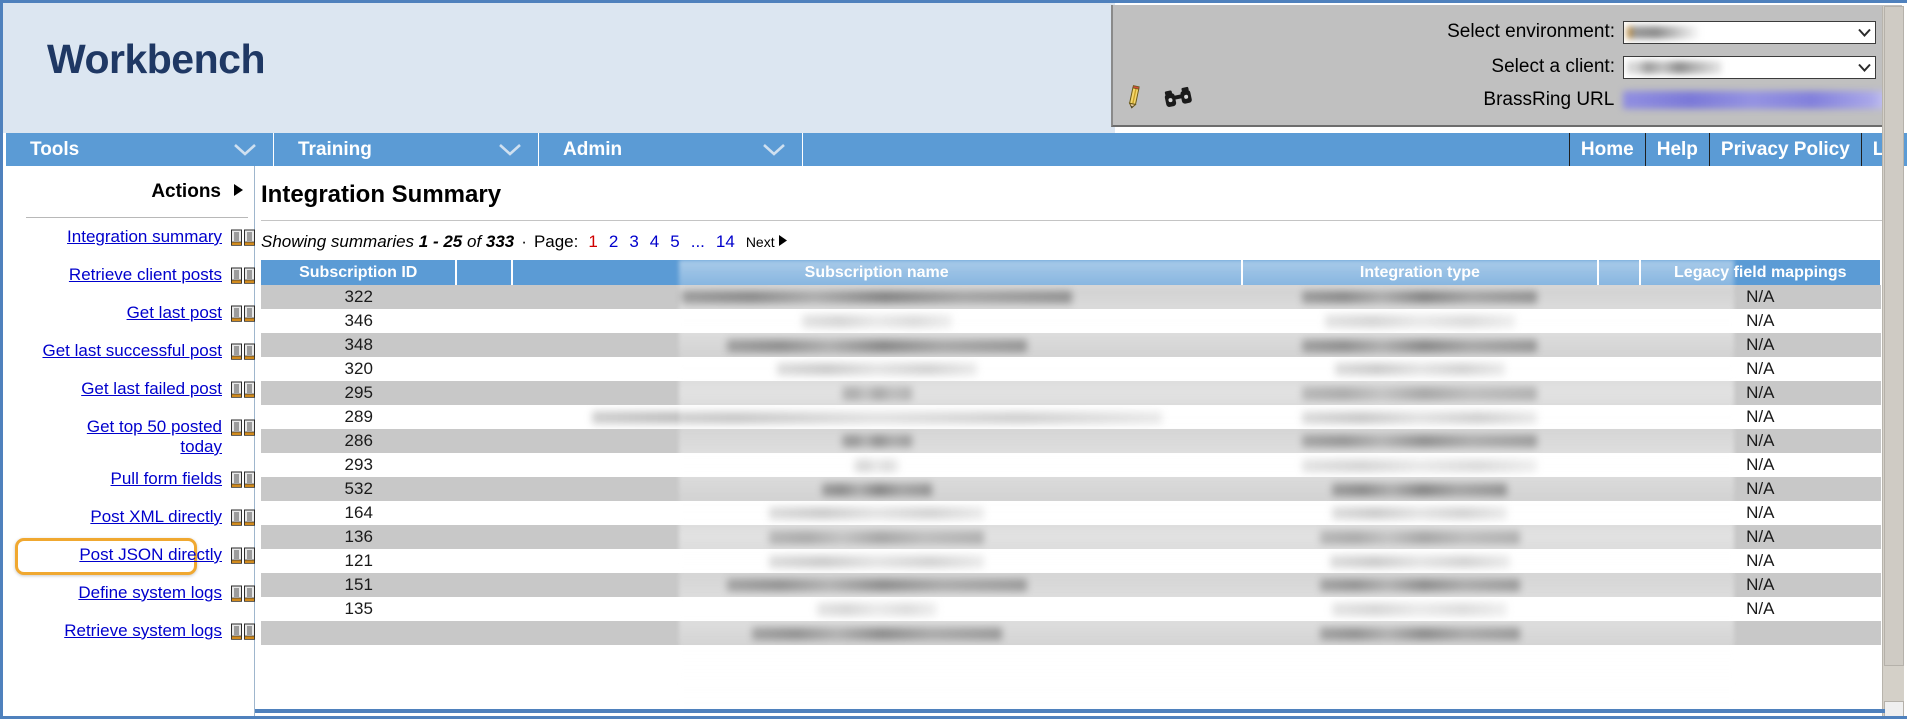 Image resolution: width=1907 pixels, height=719 pixels. I want to click on table-row: 136 N/A, so click(1071, 537).